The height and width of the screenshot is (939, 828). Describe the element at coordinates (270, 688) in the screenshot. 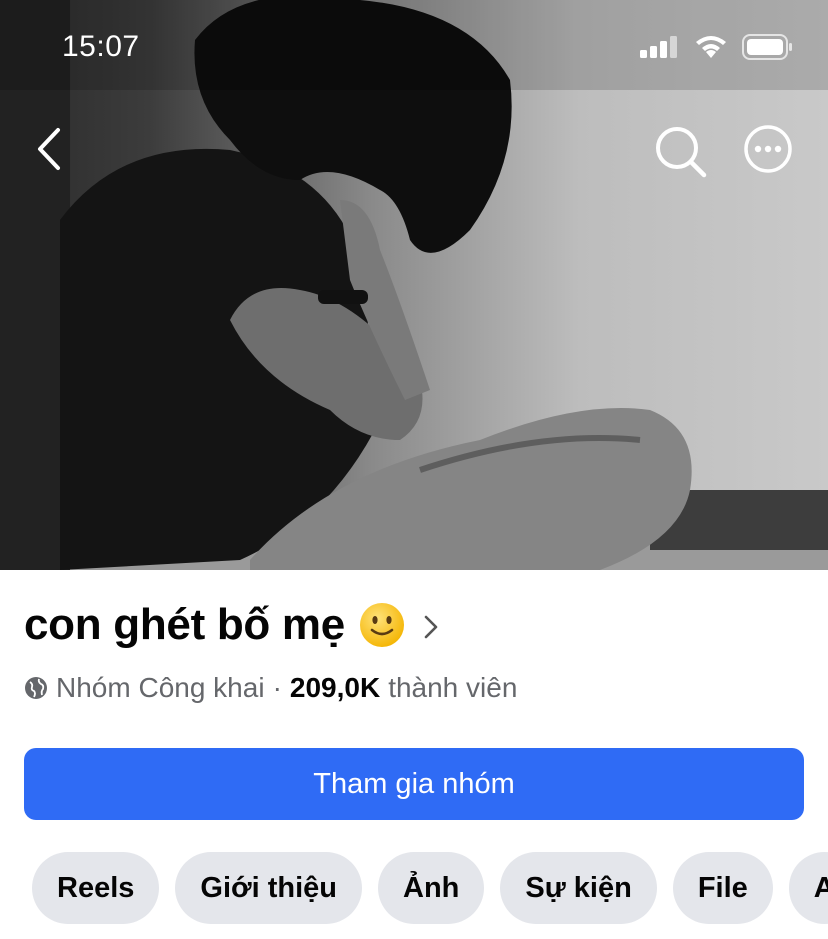

I see `group-meta: Nhóm Công khai · 209,0K thành viên` at that location.